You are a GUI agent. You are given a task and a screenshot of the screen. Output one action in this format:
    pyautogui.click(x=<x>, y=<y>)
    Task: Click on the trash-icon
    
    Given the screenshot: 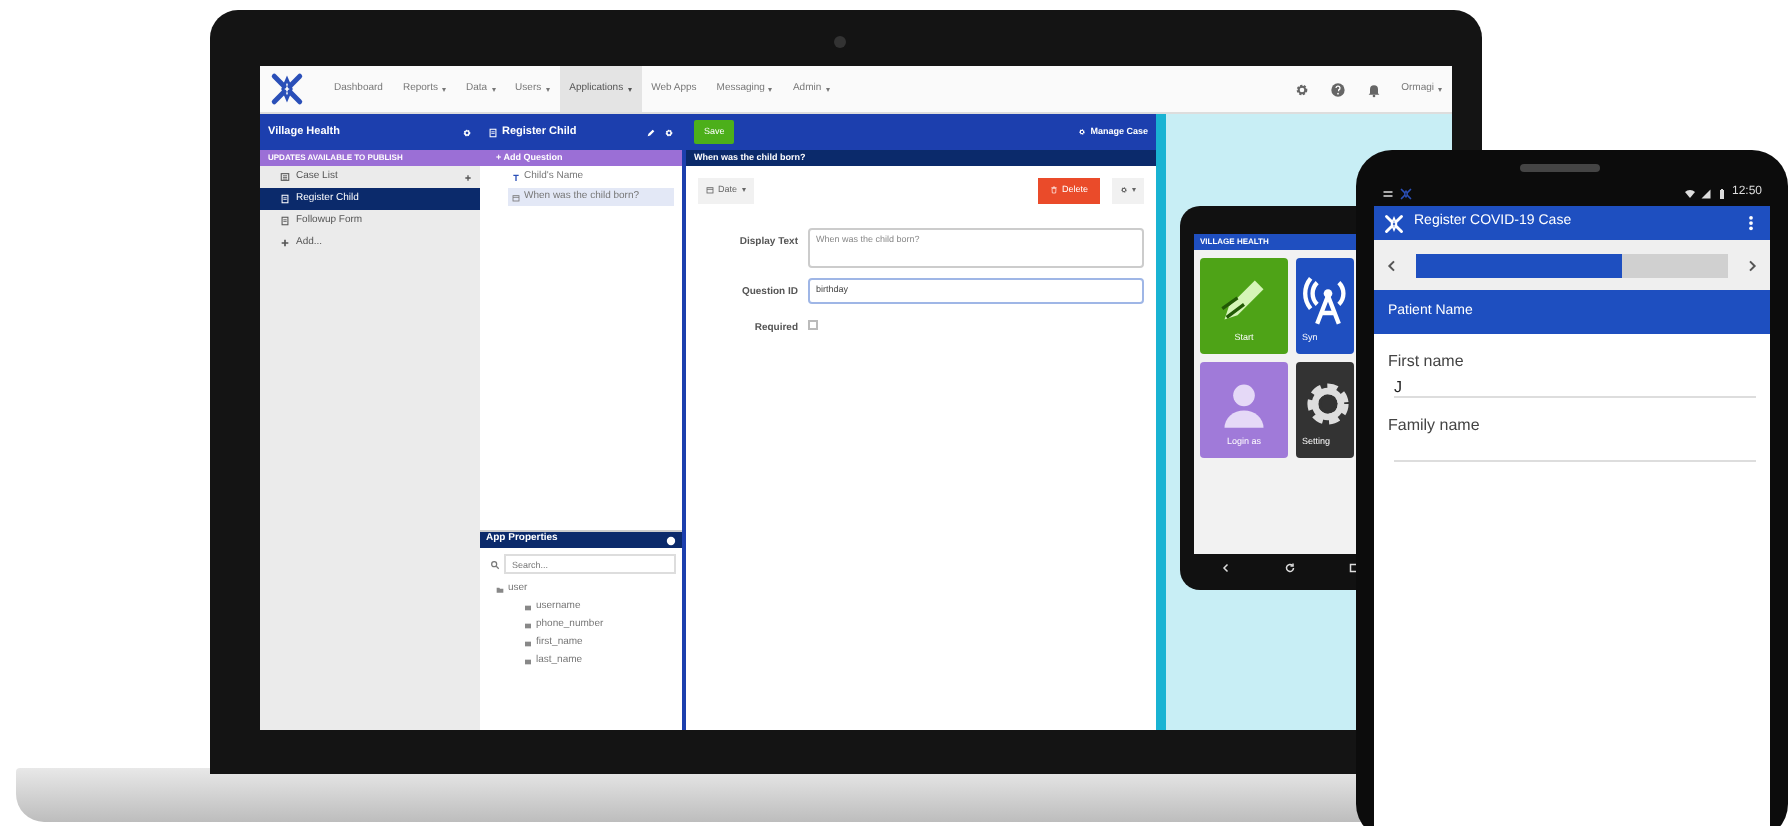 What is the action you would take?
    pyautogui.click(x=1053, y=190)
    